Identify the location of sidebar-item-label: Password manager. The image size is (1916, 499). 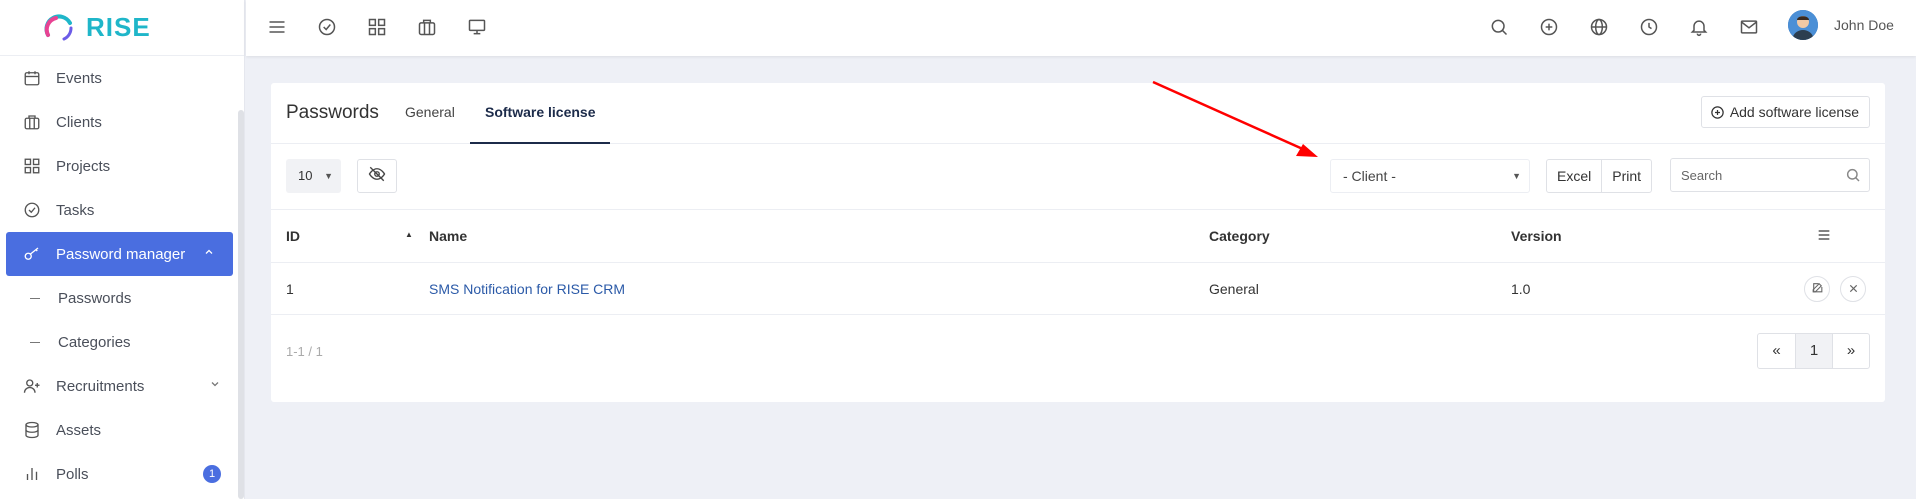
(121, 254).